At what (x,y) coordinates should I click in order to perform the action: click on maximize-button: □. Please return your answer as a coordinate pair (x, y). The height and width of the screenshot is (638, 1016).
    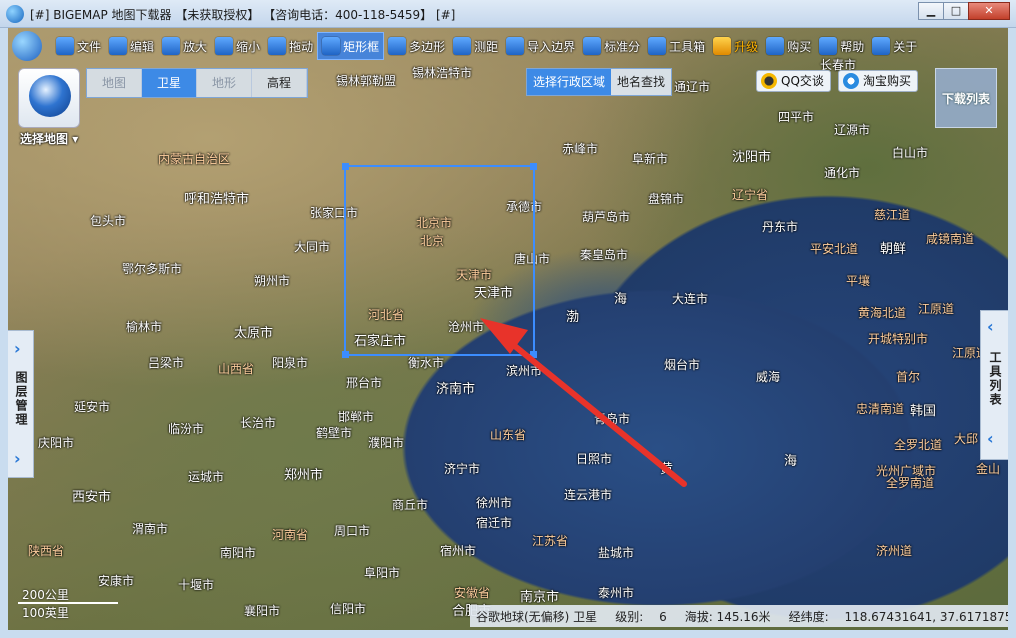
    Looking at the image, I should click on (956, 11).